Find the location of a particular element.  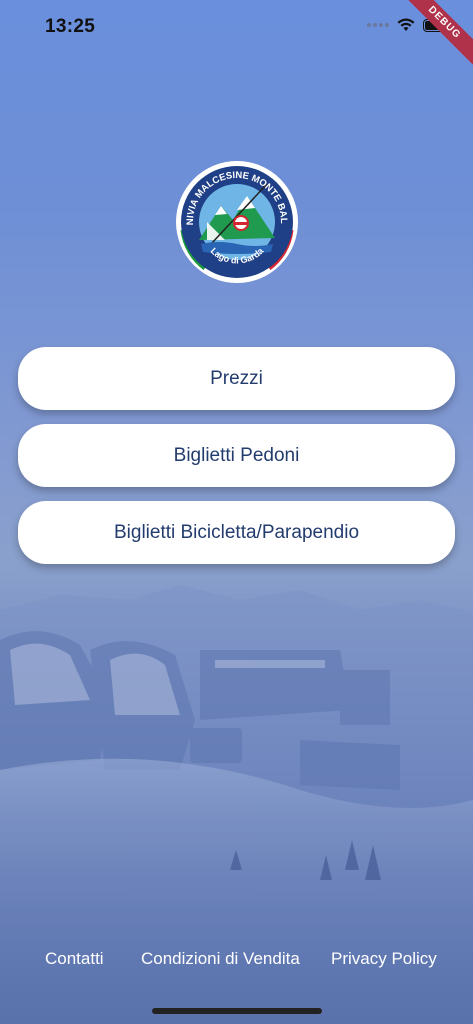

condizioni-di-vendita-link: Condizioni di Vendita is located at coordinates (220, 959).